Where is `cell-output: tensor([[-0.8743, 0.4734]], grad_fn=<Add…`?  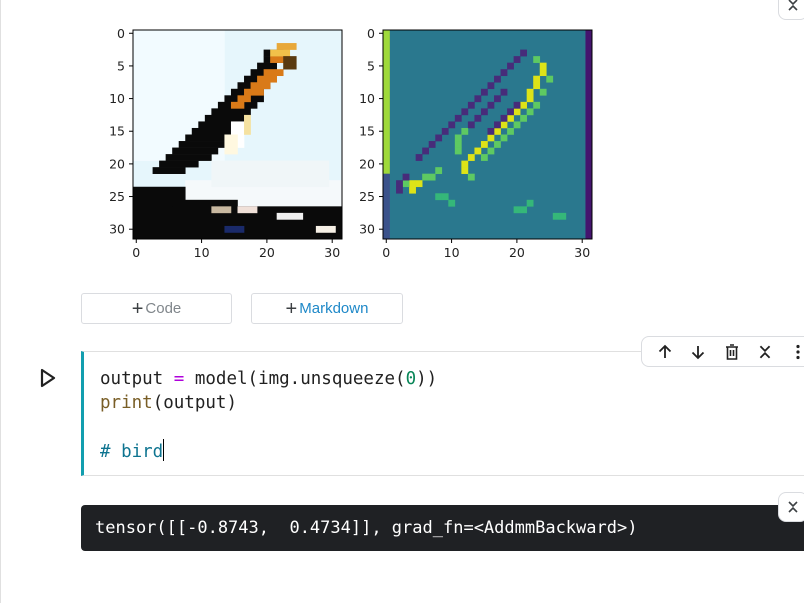 cell-output: tensor([[-0.8743, 0.4734]], grad_fn=<Add… is located at coordinates (442, 528).